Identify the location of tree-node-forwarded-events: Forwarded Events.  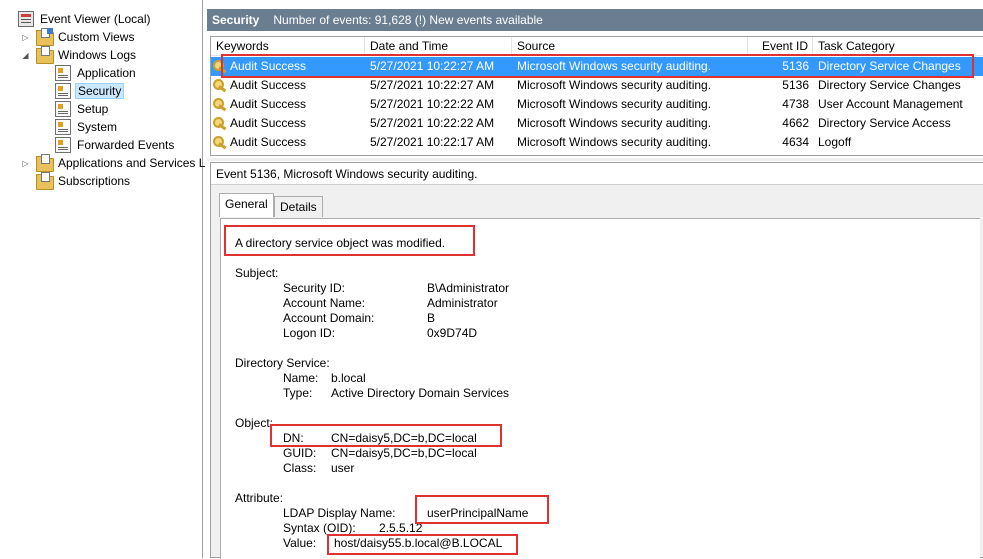
(115, 145).